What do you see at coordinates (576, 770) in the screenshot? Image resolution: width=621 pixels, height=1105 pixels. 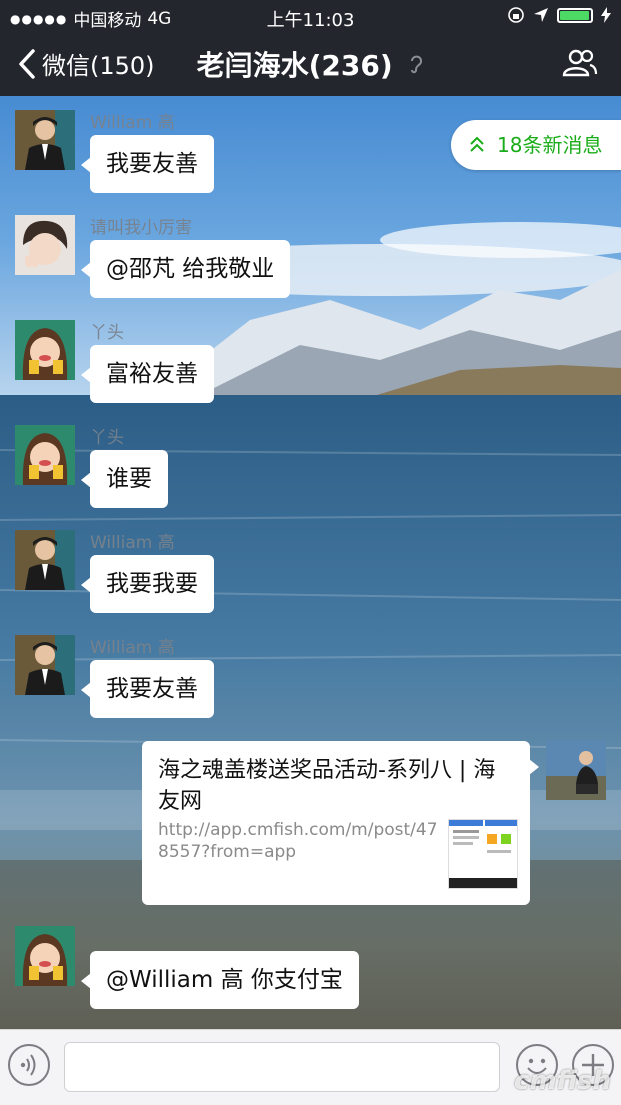 I see `my-avatar` at bounding box center [576, 770].